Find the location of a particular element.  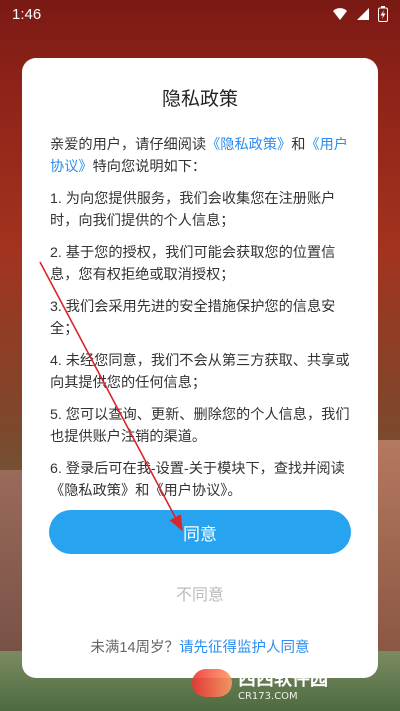

minor-notice-text: 未满14周岁？ is located at coordinates (135, 648).